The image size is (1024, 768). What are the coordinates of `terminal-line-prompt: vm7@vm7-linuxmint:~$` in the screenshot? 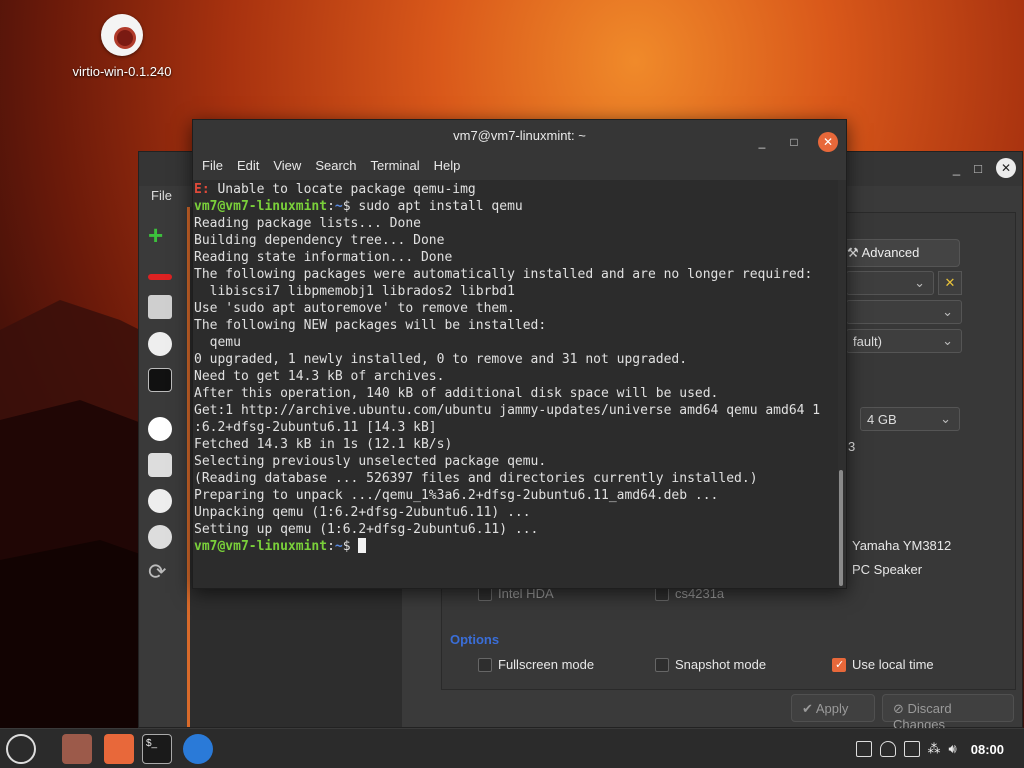 It's located at (516, 546).